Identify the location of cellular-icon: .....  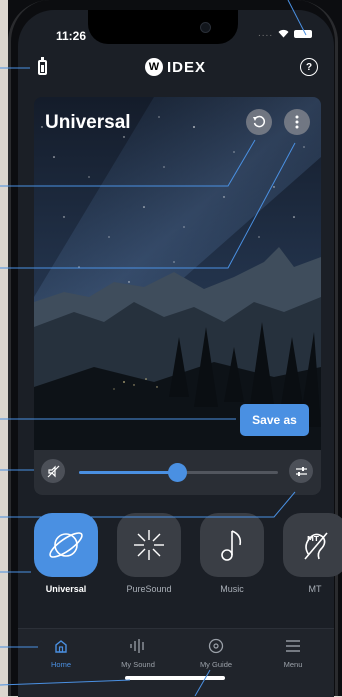
(266, 33).